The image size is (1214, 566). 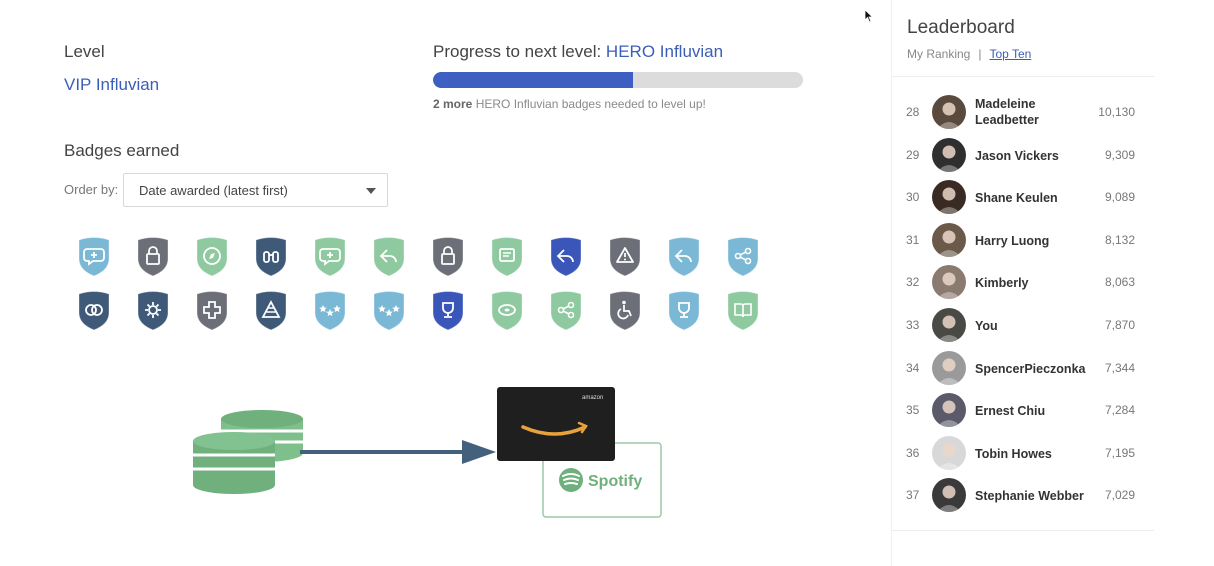 What do you see at coordinates (1016, 198) in the screenshot?
I see `leaderboard-name: Shane Keulen` at bounding box center [1016, 198].